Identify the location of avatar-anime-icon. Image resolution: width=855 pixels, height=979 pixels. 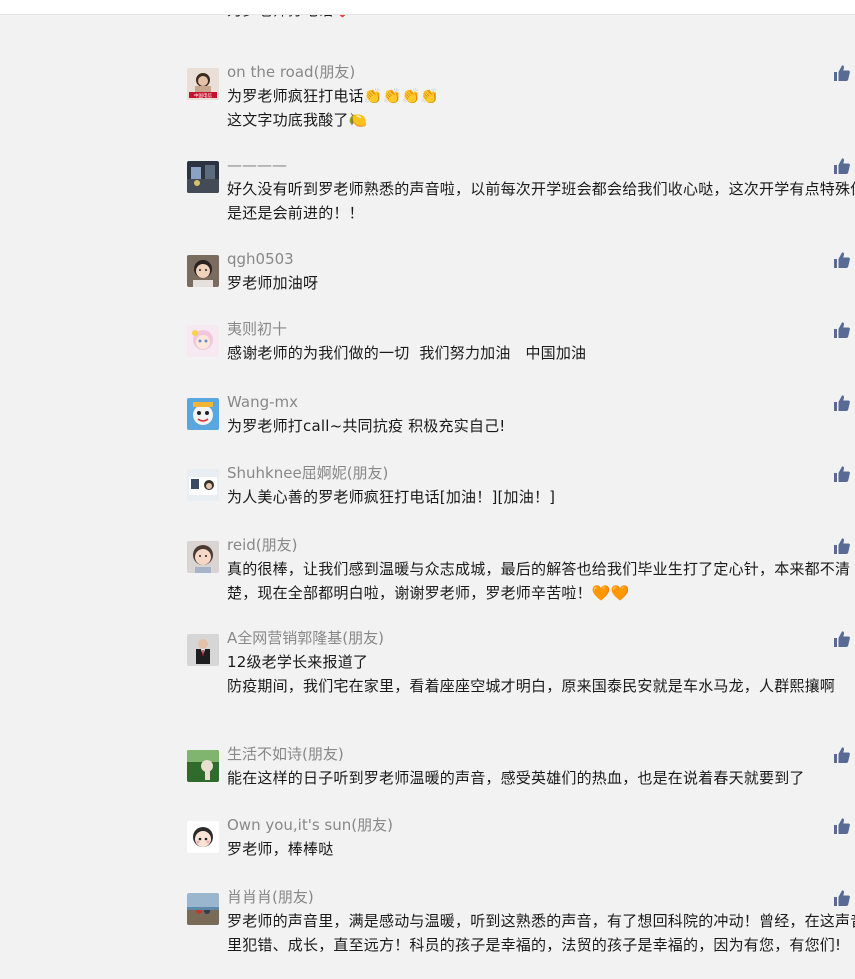
(203, 341).